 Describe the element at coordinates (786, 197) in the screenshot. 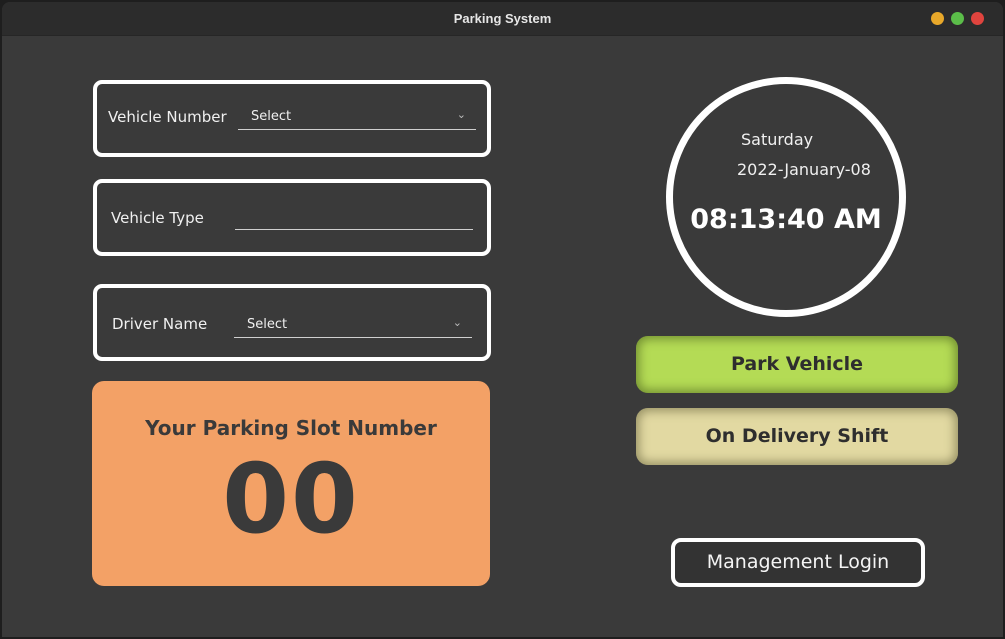

I see `clock-widget: Saturday 2022-January-08 08:13:40 AM` at that location.